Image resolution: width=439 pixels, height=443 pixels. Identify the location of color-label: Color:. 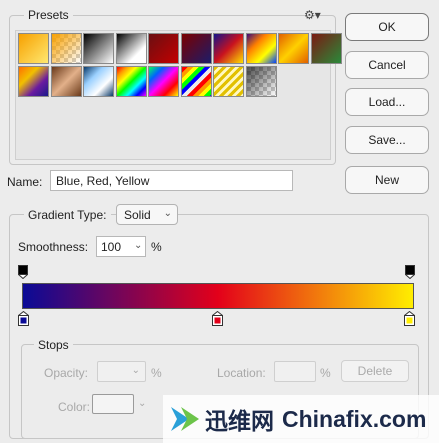
(74, 407).